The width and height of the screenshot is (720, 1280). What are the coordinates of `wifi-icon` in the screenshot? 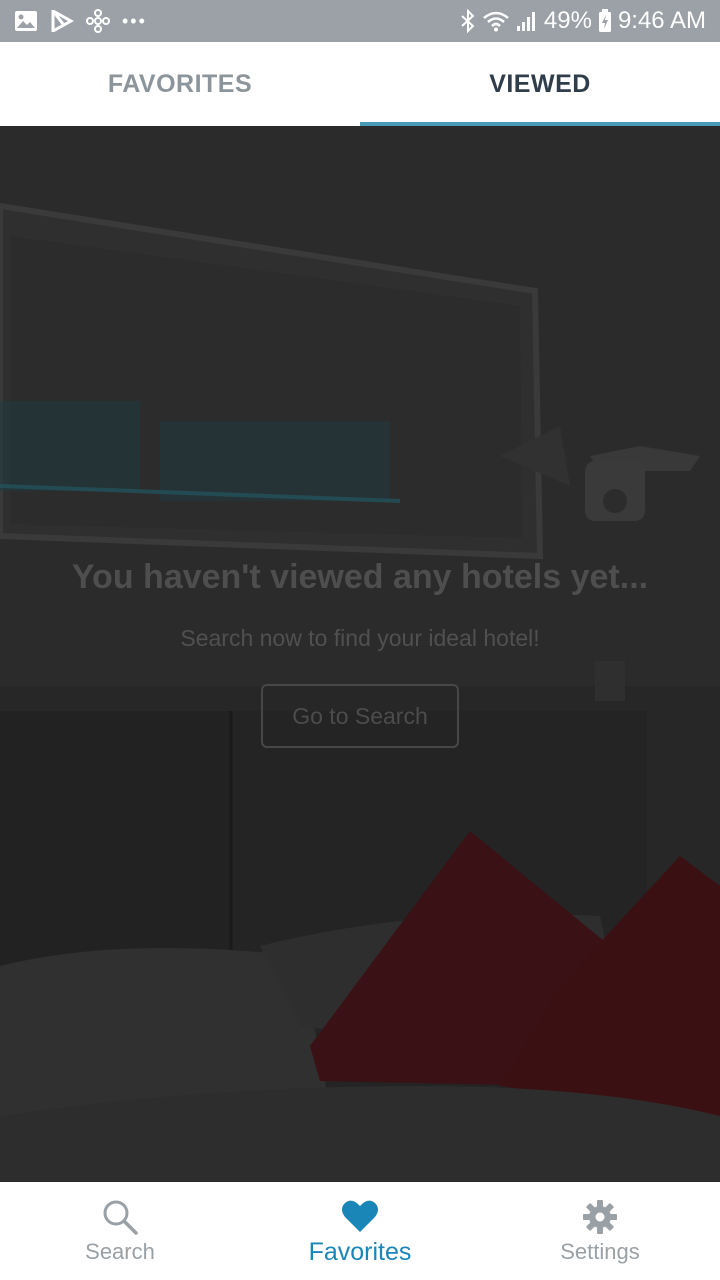 It's located at (496, 21).